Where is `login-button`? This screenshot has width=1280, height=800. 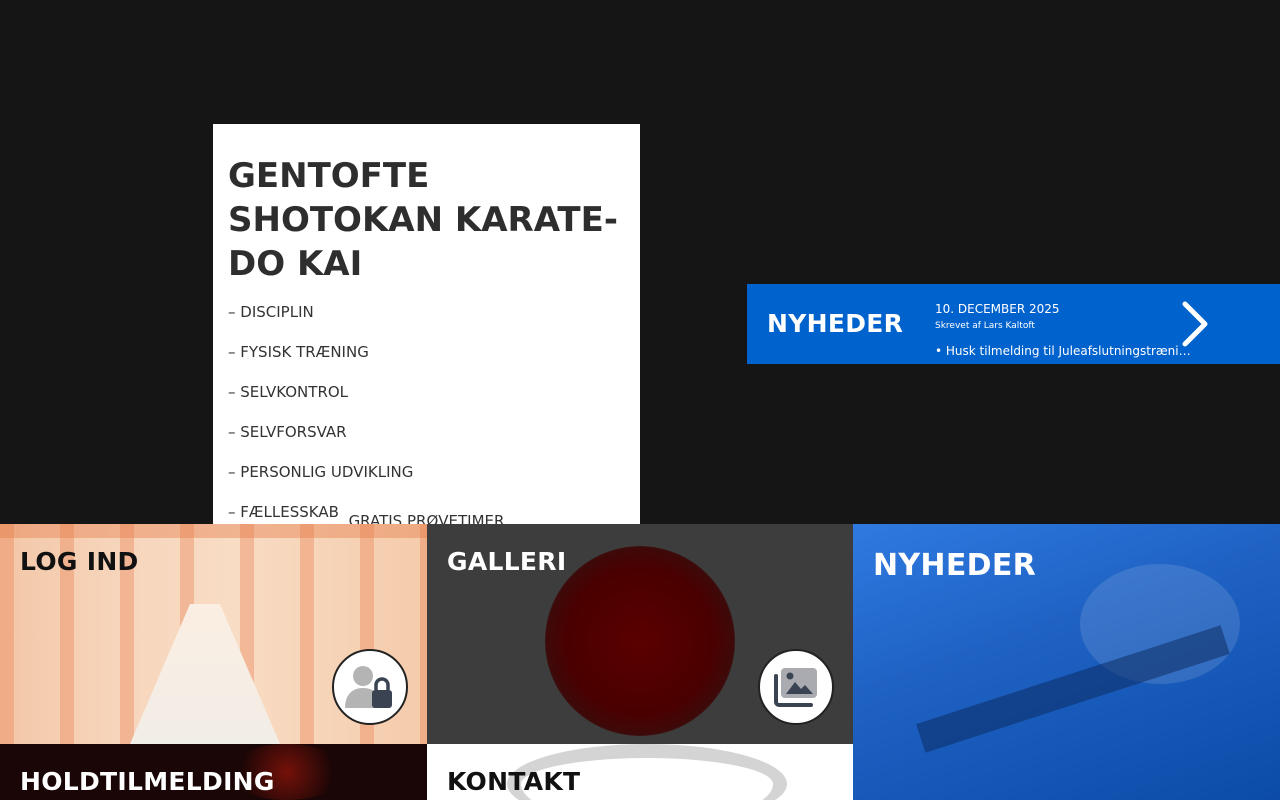
login-button is located at coordinates (370, 687).